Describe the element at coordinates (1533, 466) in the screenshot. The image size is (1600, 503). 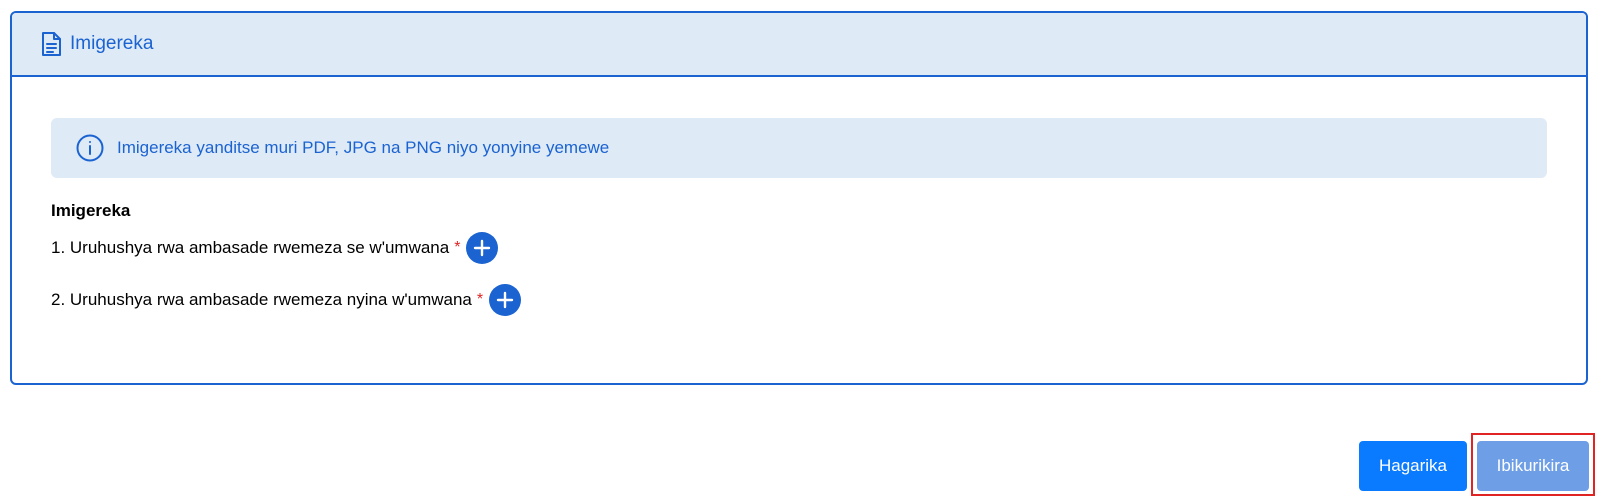
I see `next-button: Ibikurikira` at that location.